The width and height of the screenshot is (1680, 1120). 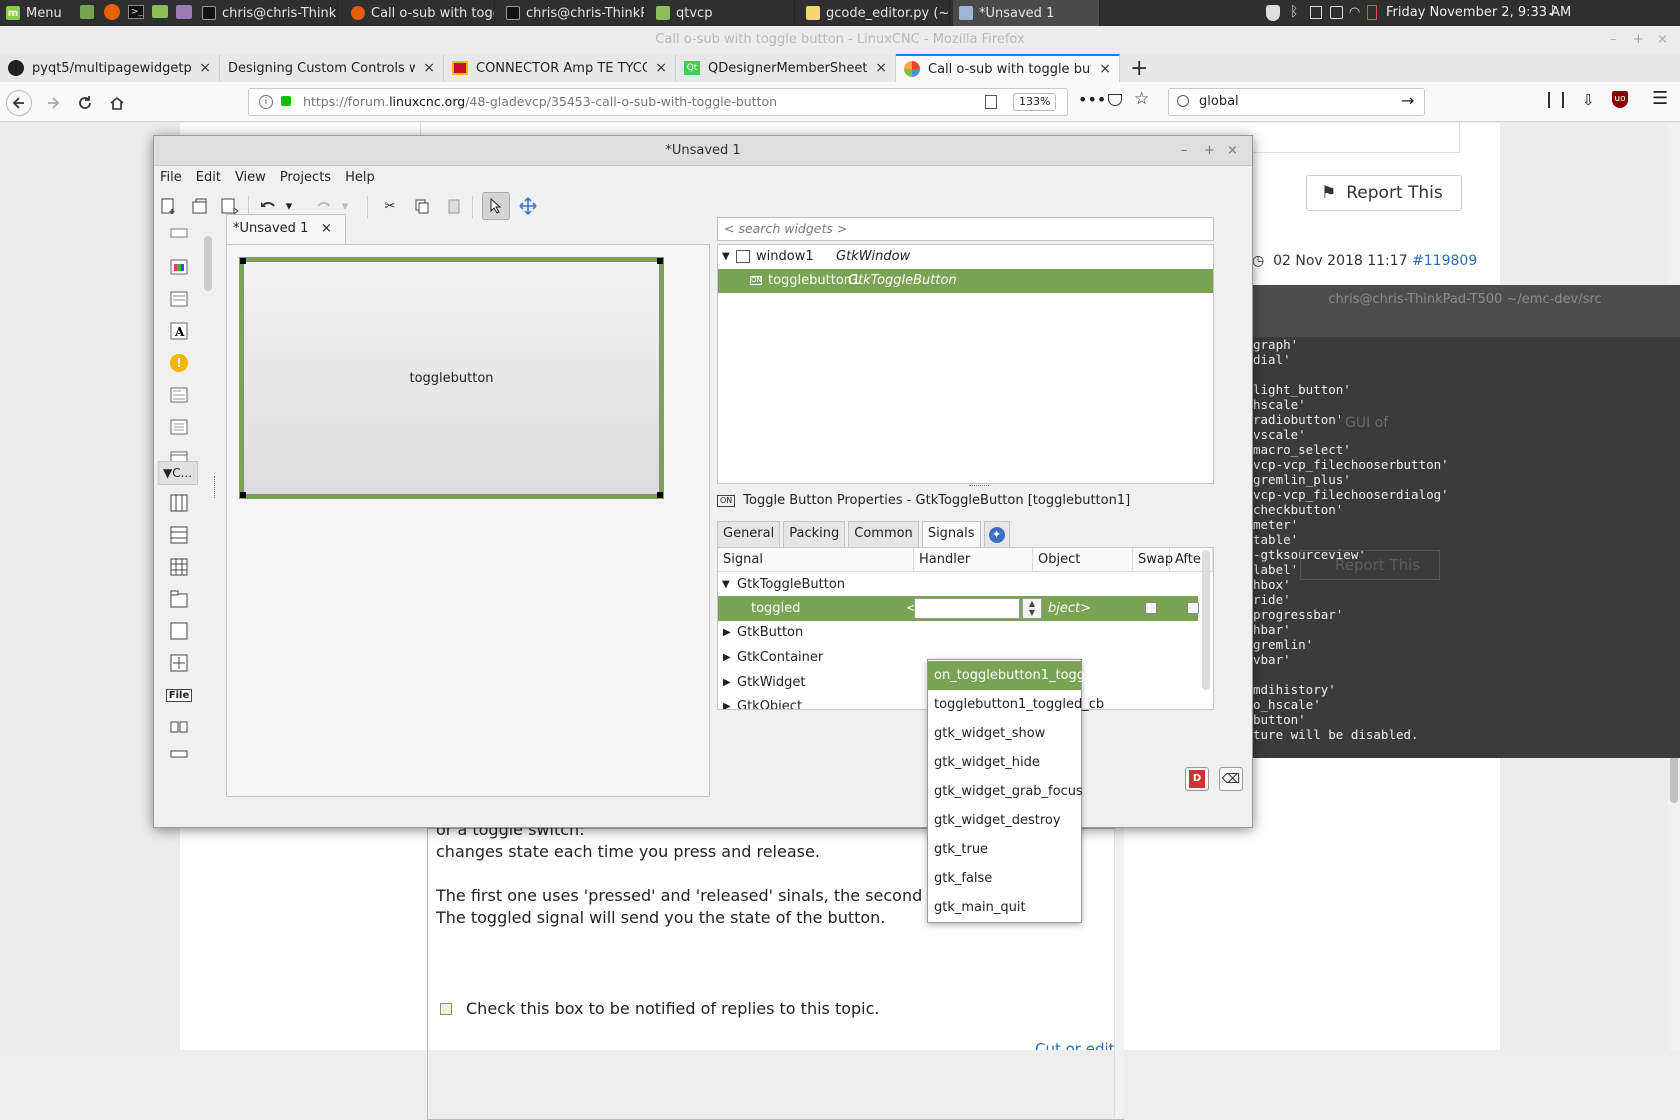 What do you see at coordinates (1119, 973) in the screenshot?
I see `editor-scrollbar` at bounding box center [1119, 973].